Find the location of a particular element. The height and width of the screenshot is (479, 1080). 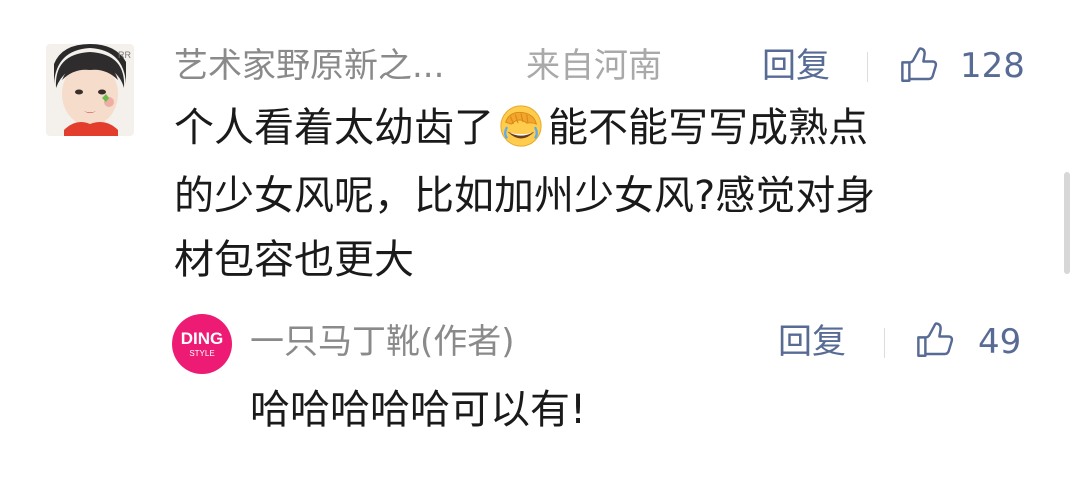

author-avatar: DING STYLE is located at coordinates (202, 344).